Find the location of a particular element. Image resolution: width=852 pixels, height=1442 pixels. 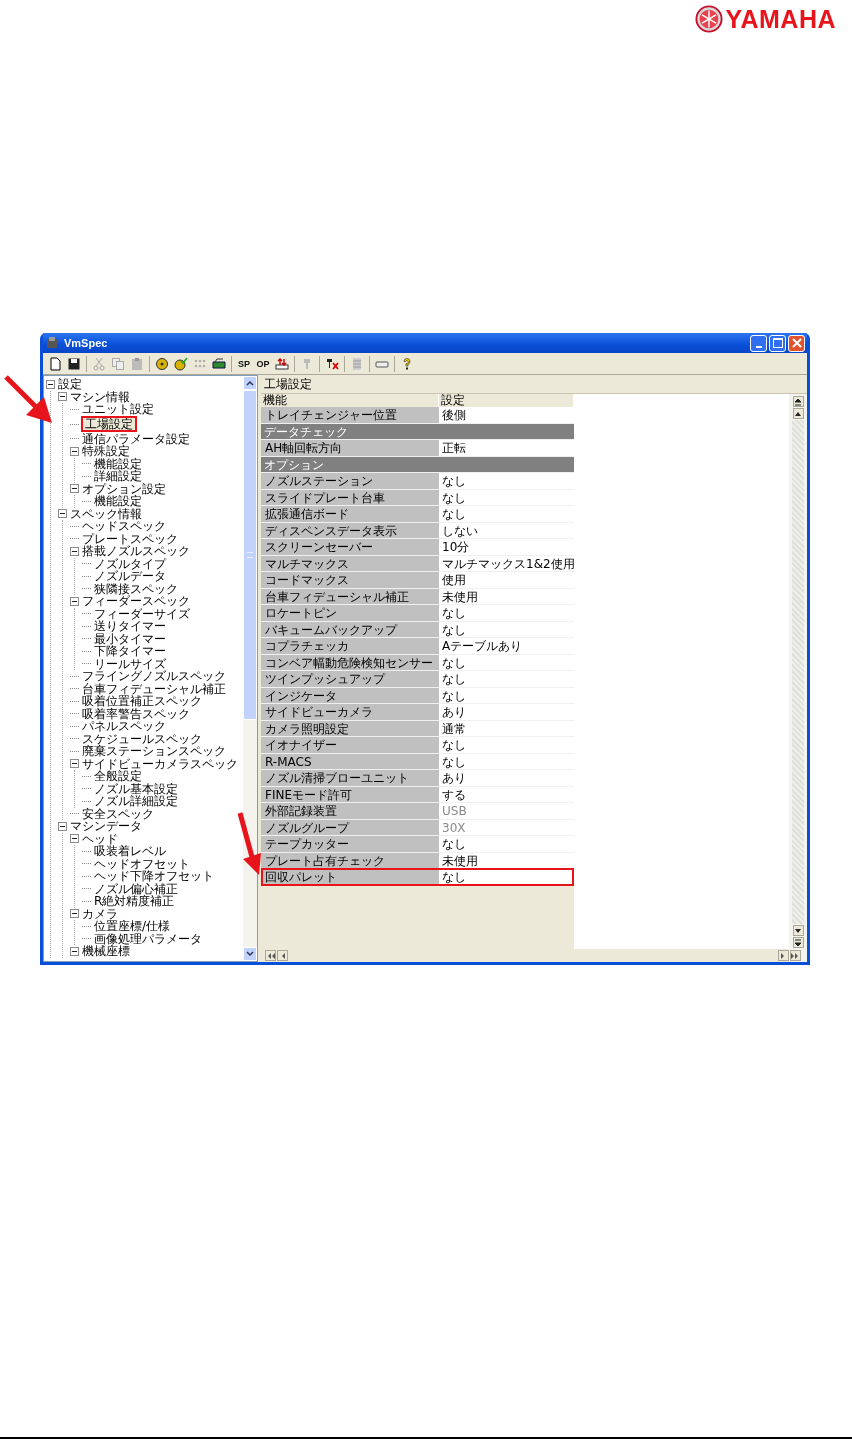

tree-item: フィーダースペック is located at coordinates (136, 601).